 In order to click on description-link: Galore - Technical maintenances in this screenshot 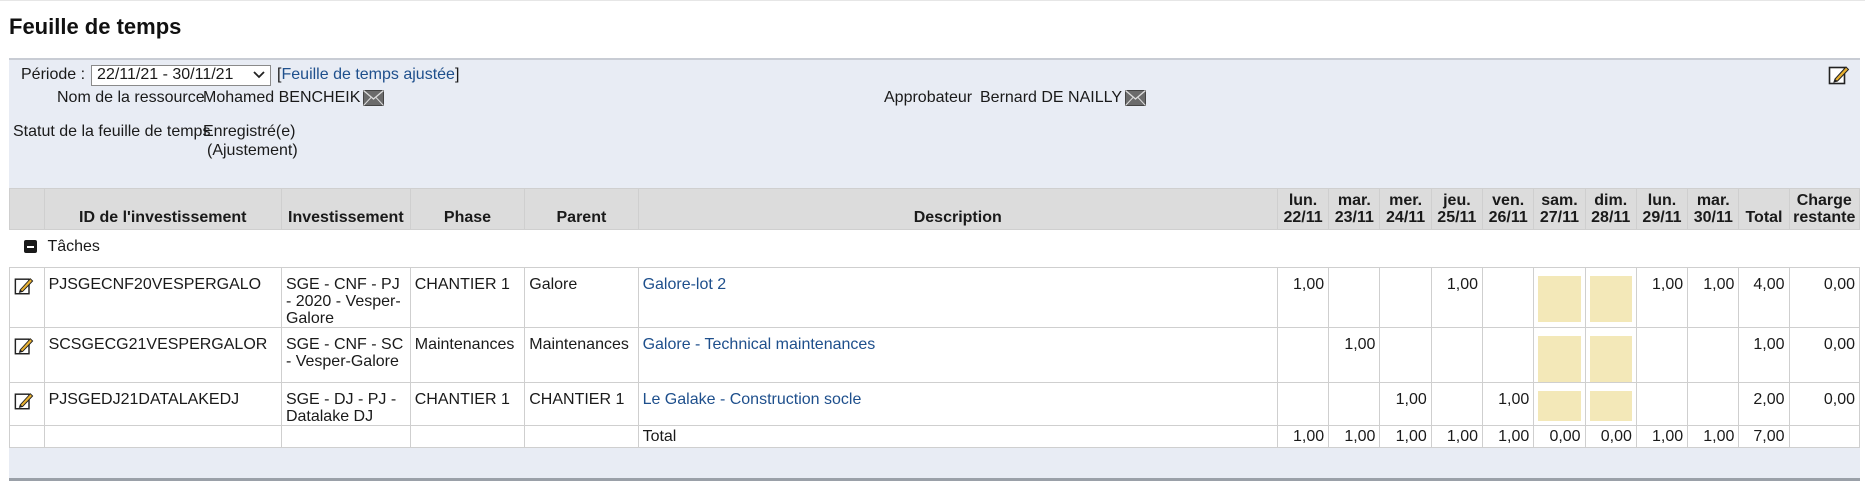, I will do `click(759, 344)`.